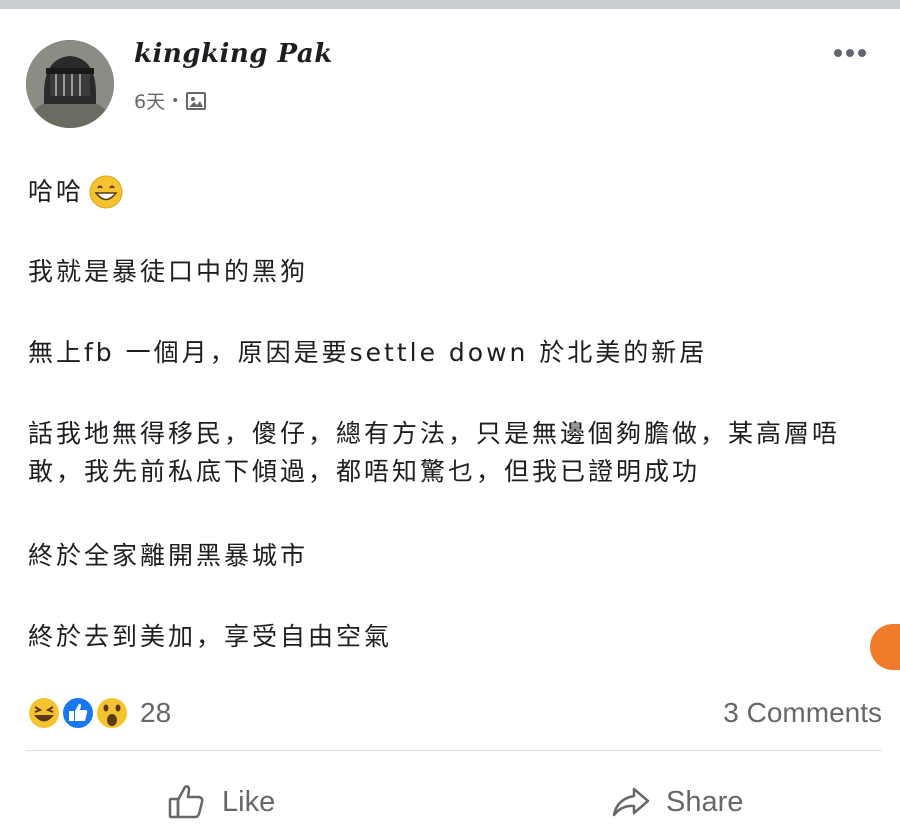 The height and width of the screenshot is (832, 900). I want to click on author-name: kingking Pak, so click(233, 54).